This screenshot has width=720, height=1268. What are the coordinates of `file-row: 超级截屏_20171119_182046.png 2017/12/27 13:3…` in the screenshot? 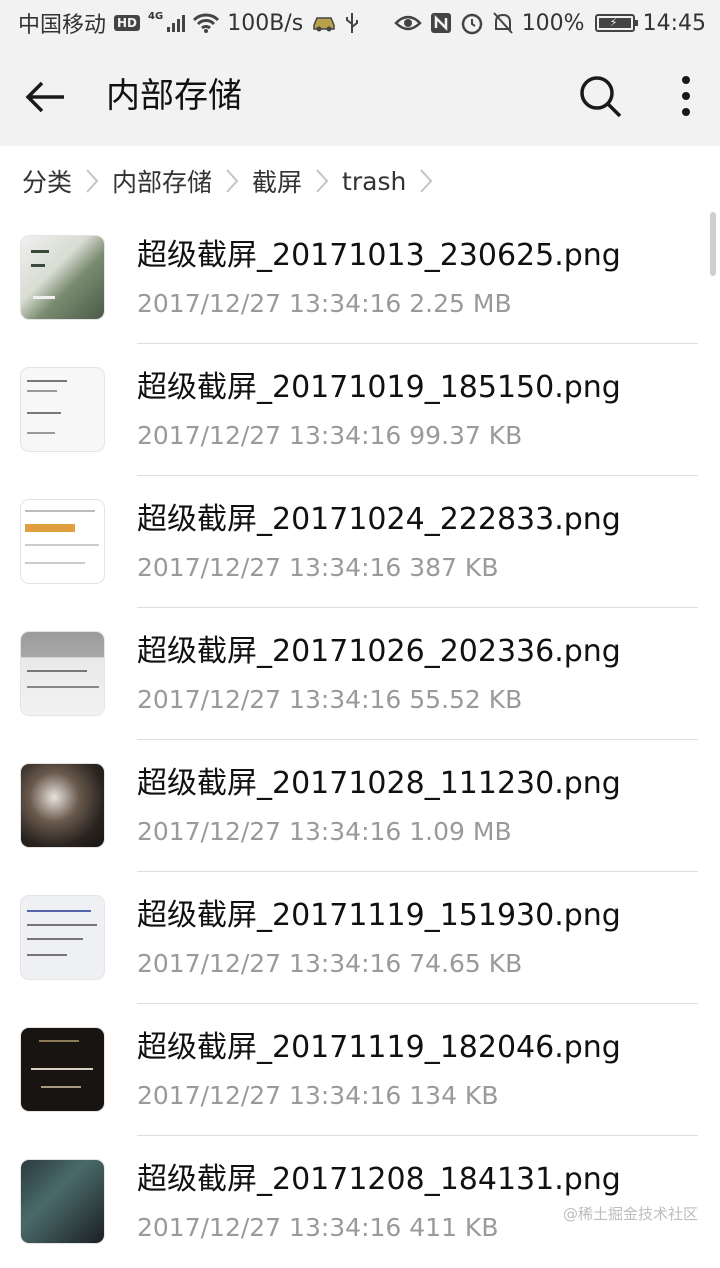 It's located at (360, 1070).